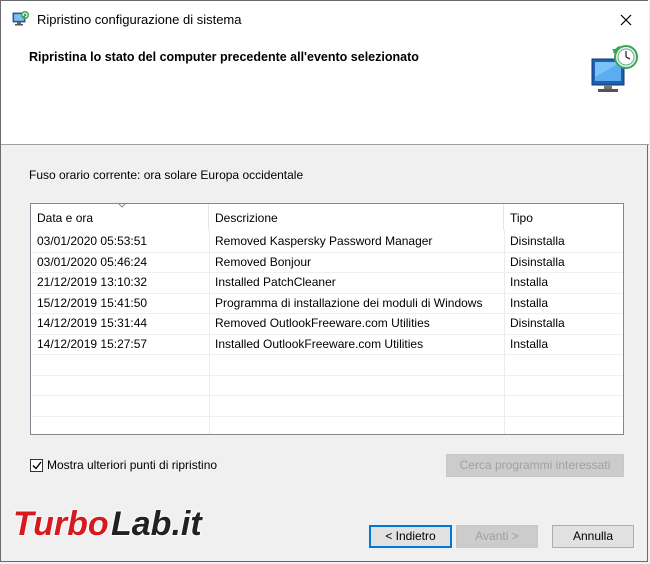 Image resolution: width=650 pixels, height=564 pixels. I want to click on list-header: Data e ora Descrizione Tipo, so click(327, 217).